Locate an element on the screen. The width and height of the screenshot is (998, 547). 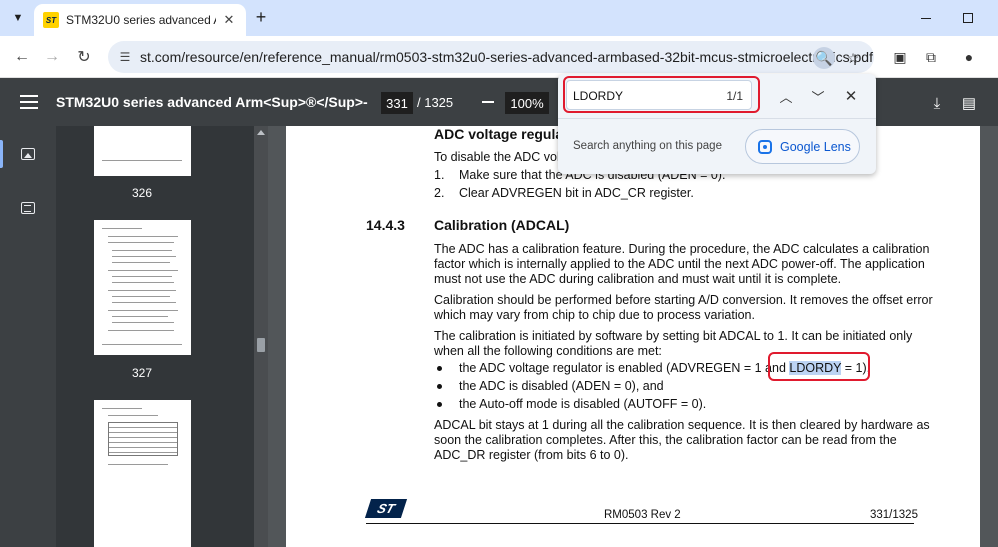
footer-page-number: 331/1325 is located at coordinates (894, 515).